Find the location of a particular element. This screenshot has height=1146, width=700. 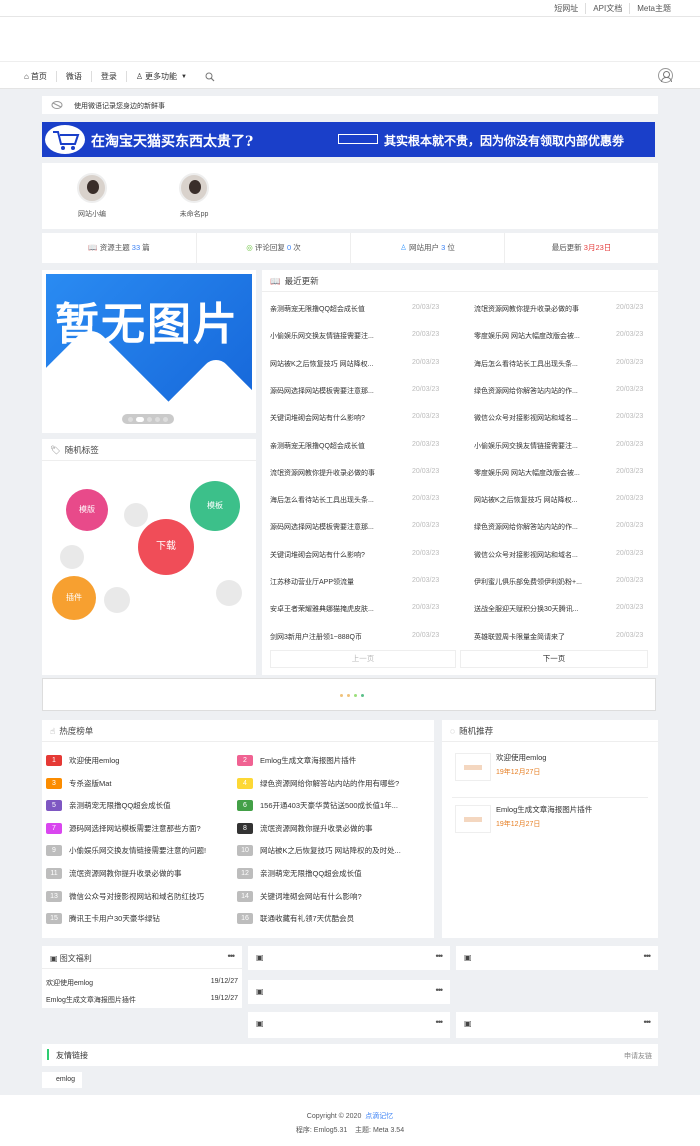

hot-item: 11 流氓资源网教你提升收录必做的事 is located at coordinates (114, 873).